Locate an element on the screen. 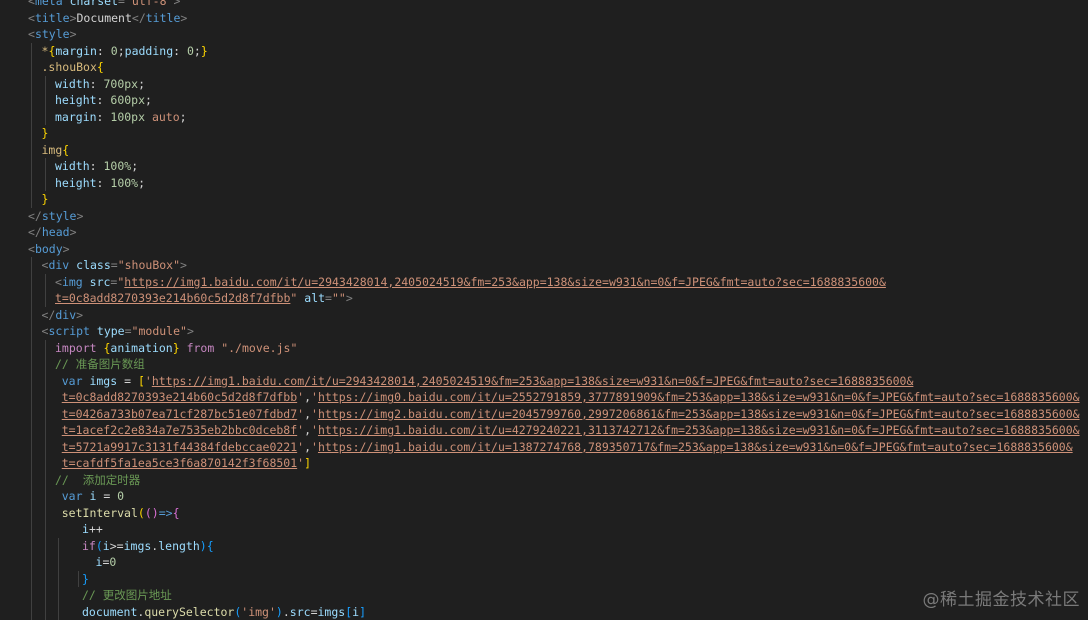 This screenshot has height=620, width=1088. code-token: "utf-8" is located at coordinates (149, 4).